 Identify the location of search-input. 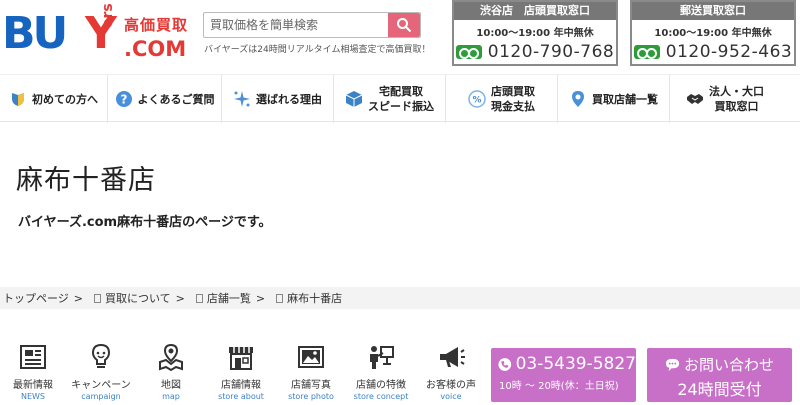
(296, 25).